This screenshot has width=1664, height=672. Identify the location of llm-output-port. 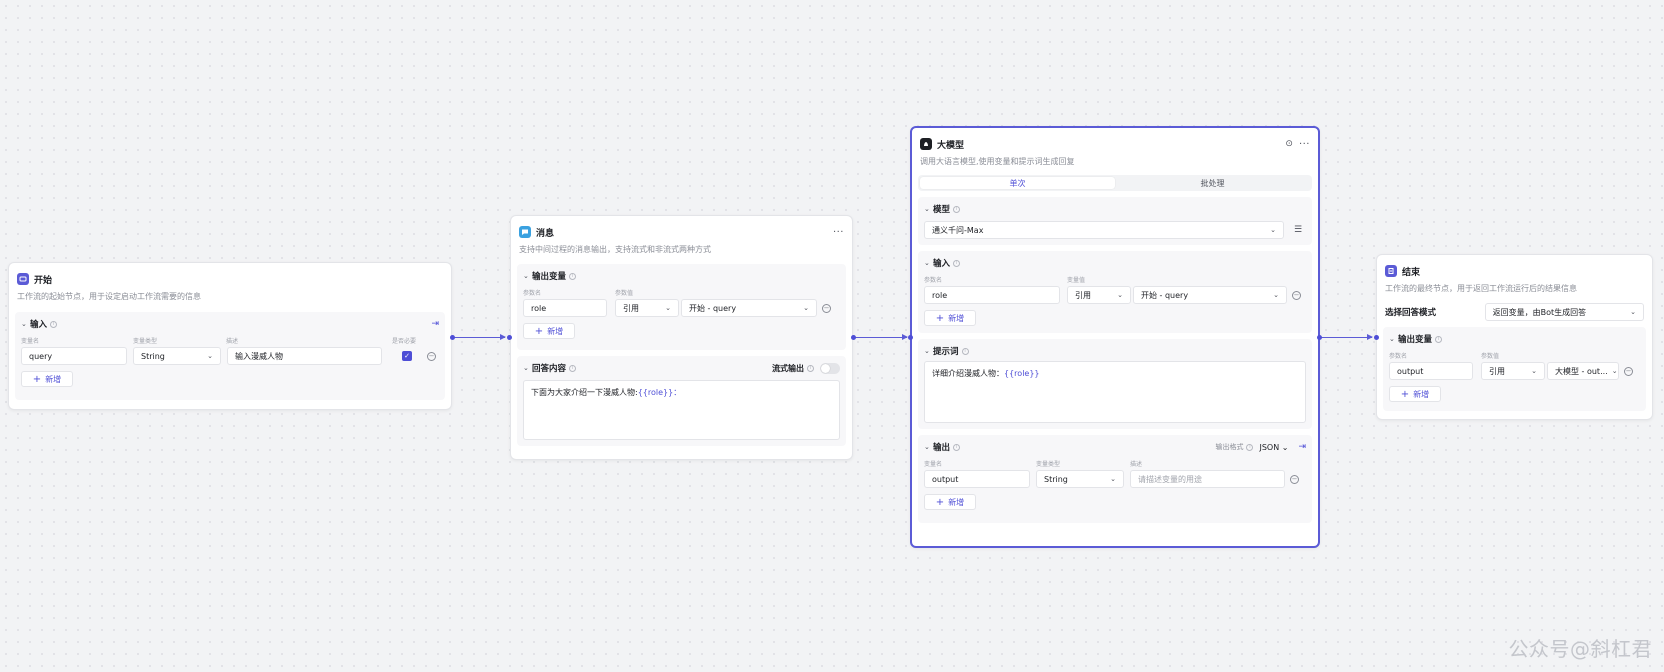
(1319, 337).